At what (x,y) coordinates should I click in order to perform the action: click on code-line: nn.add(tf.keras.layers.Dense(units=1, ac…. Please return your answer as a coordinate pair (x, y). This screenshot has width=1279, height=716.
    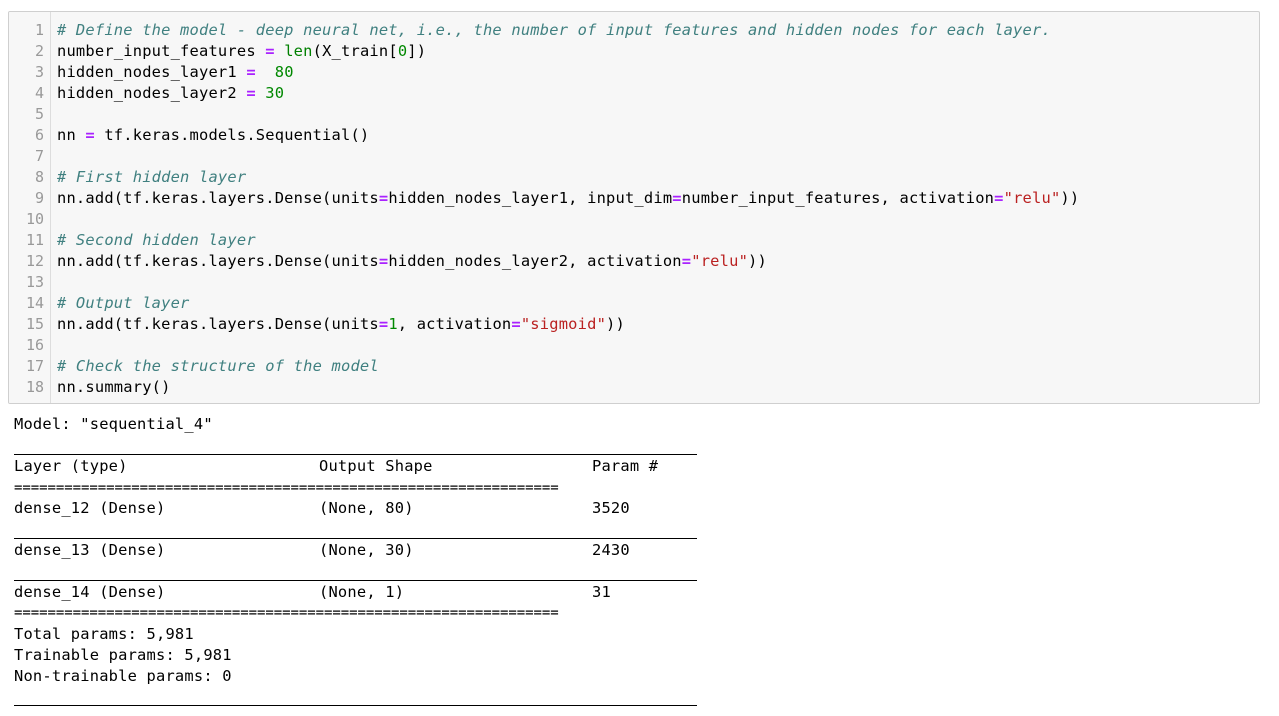
    Looking at the image, I should click on (341, 324).